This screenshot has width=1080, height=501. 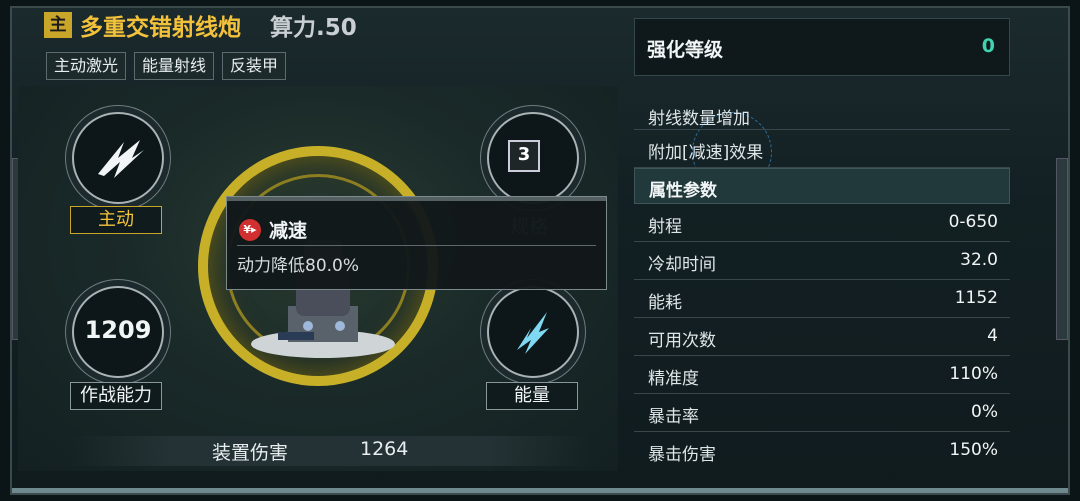 I want to click on tag-active-laser: 主动激光, so click(x=86, y=66).